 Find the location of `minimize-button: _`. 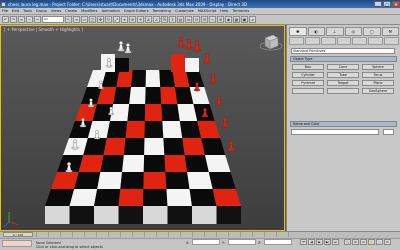

minimize-button: _ is located at coordinates (378, 4).